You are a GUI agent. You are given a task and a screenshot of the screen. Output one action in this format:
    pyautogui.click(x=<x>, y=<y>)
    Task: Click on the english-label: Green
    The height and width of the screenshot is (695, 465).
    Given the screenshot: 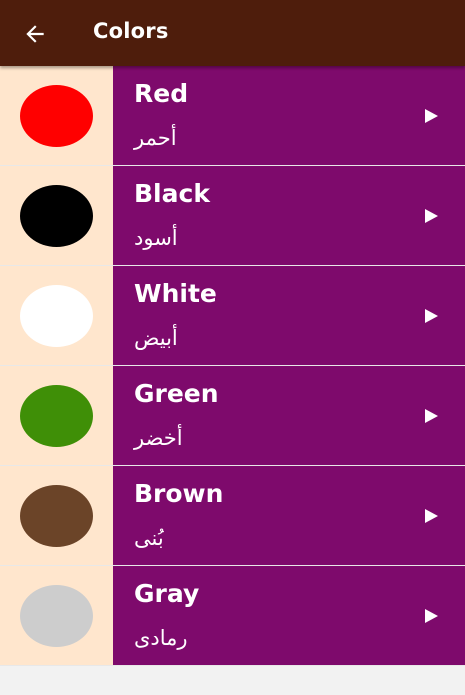 What is the action you would take?
    pyautogui.click(x=176, y=393)
    